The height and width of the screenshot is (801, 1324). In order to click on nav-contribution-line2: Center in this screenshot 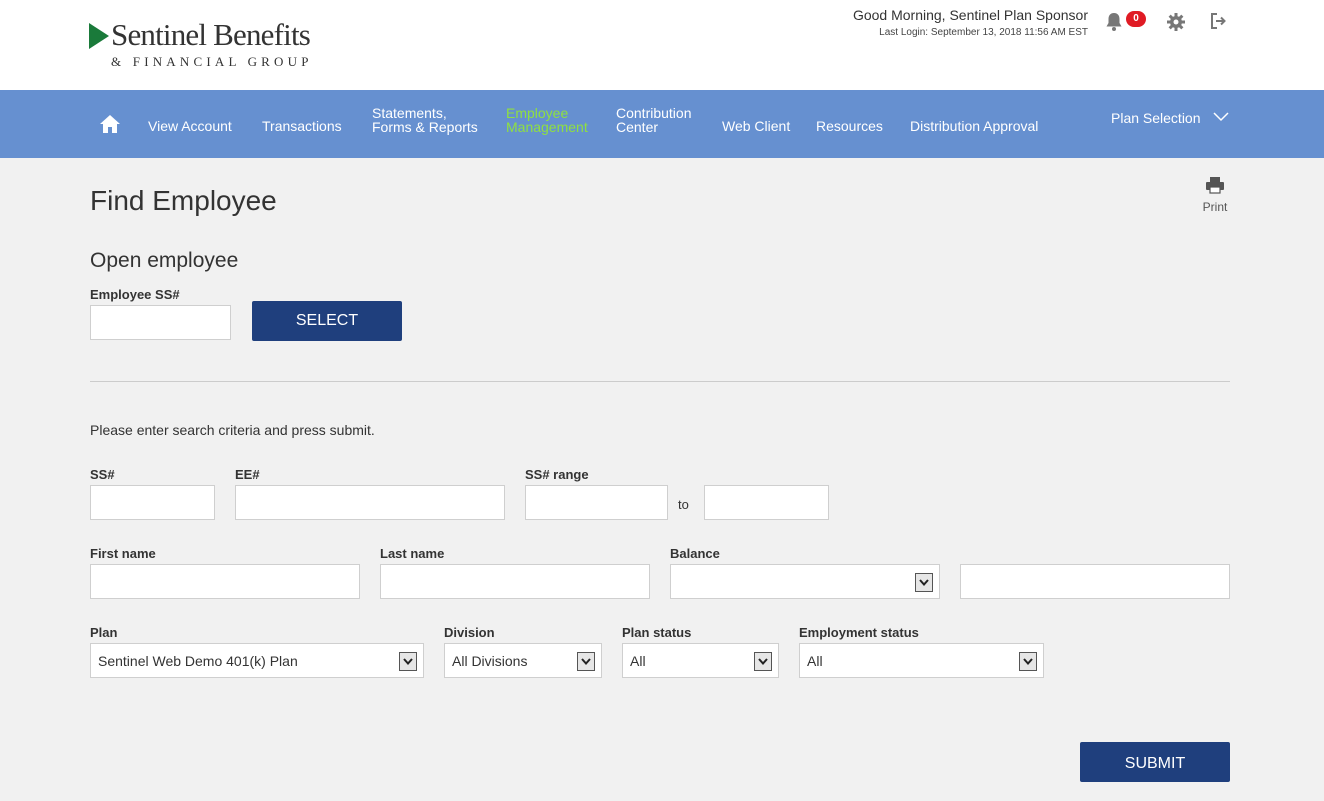, I will do `click(637, 127)`.